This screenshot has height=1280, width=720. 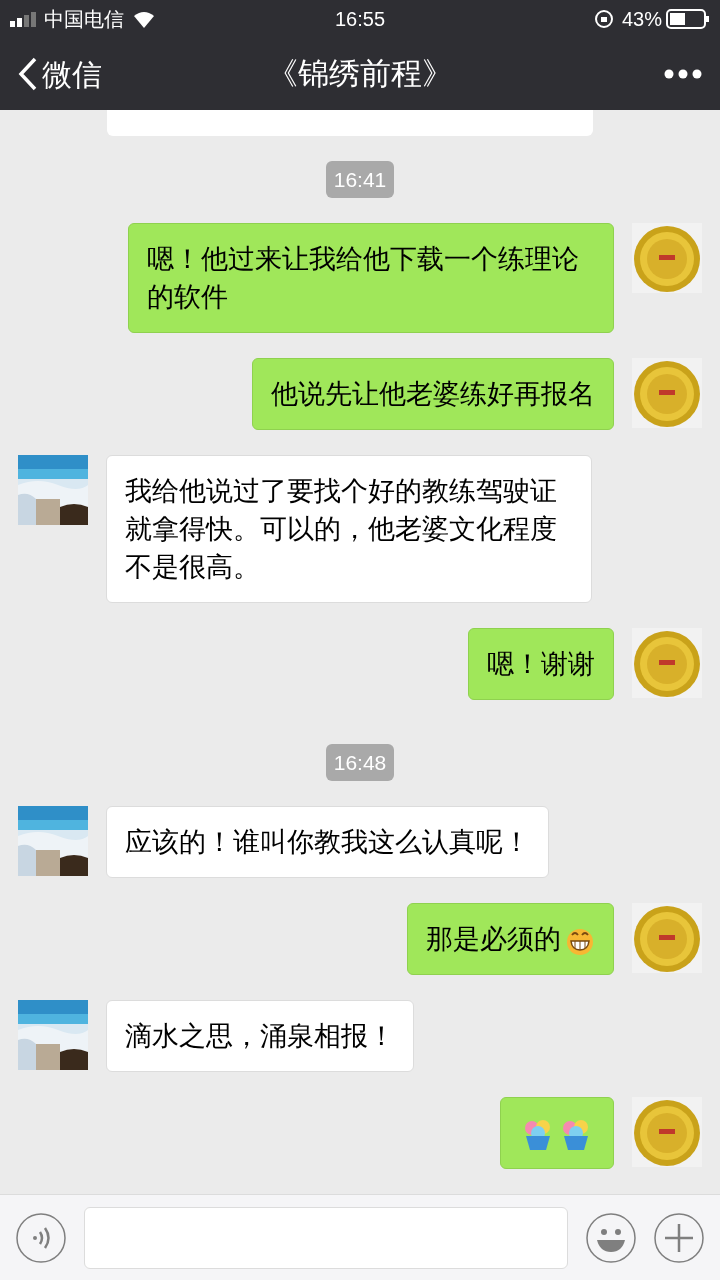 What do you see at coordinates (360, 762) in the screenshot?
I see `timestamp: 16:48` at bounding box center [360, 762].